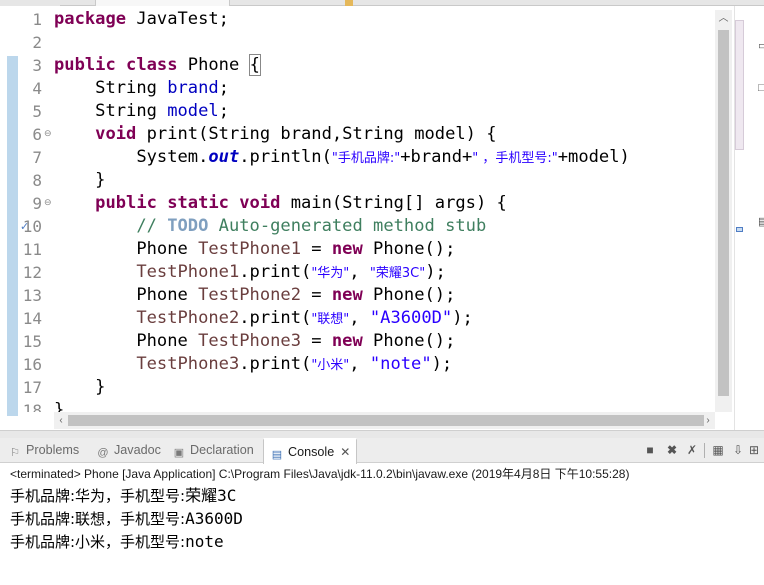 The height and width of the screenshot is (585, 764). Describe the element at coordinates (761, 45) in the screenshot. I see `minimize-icon: ▭` at that location.